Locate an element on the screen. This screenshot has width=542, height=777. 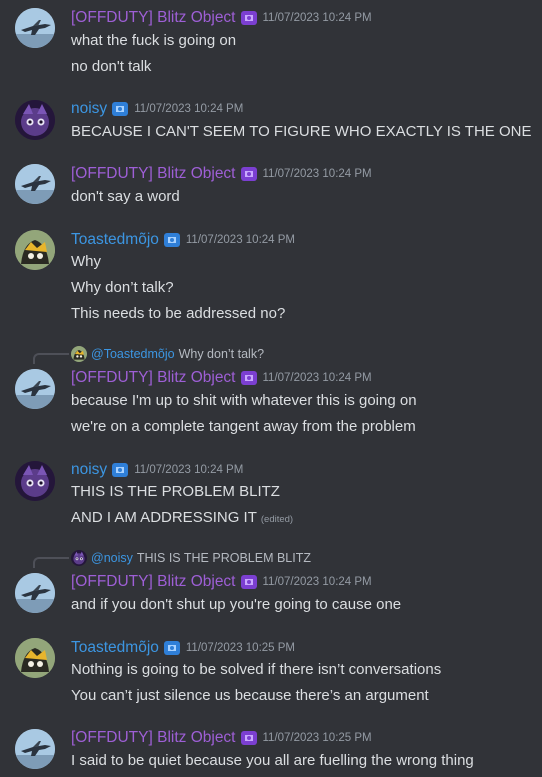
message-text: don't say a word is located at coordinates (125, 196).